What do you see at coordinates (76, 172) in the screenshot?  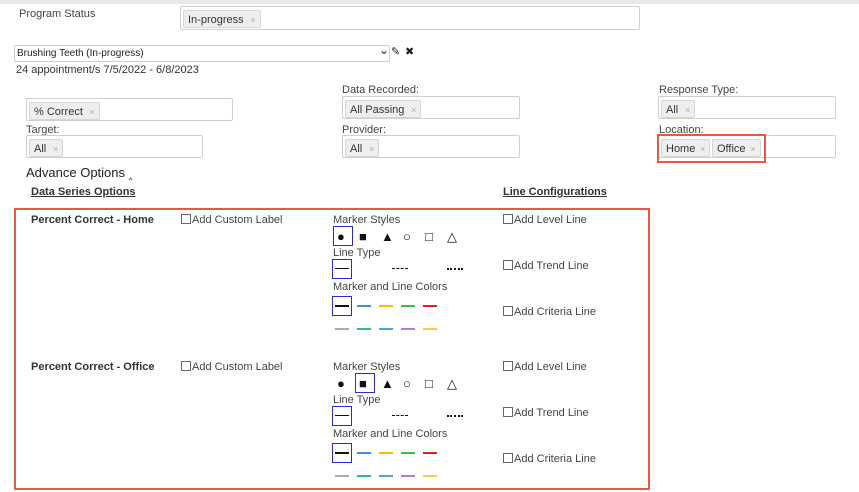 I see `advance-options-title: Advance Options` at bounding box center [76, 172].